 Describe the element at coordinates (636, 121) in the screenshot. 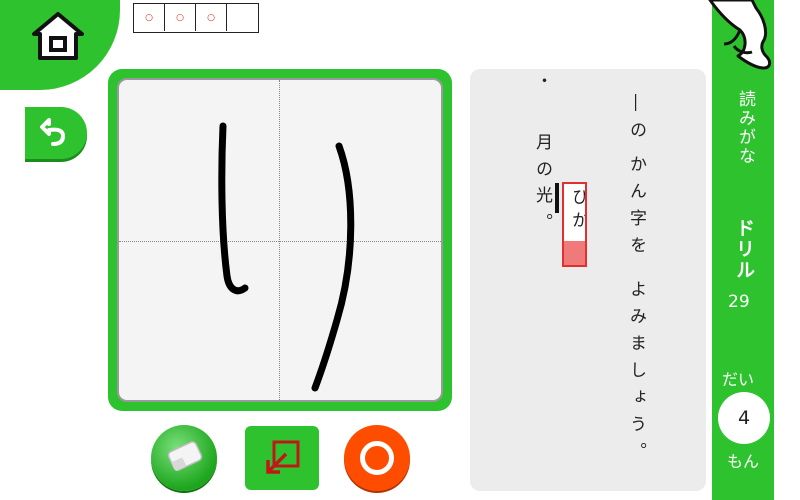

I see `instruction-line: ―の` at that location.